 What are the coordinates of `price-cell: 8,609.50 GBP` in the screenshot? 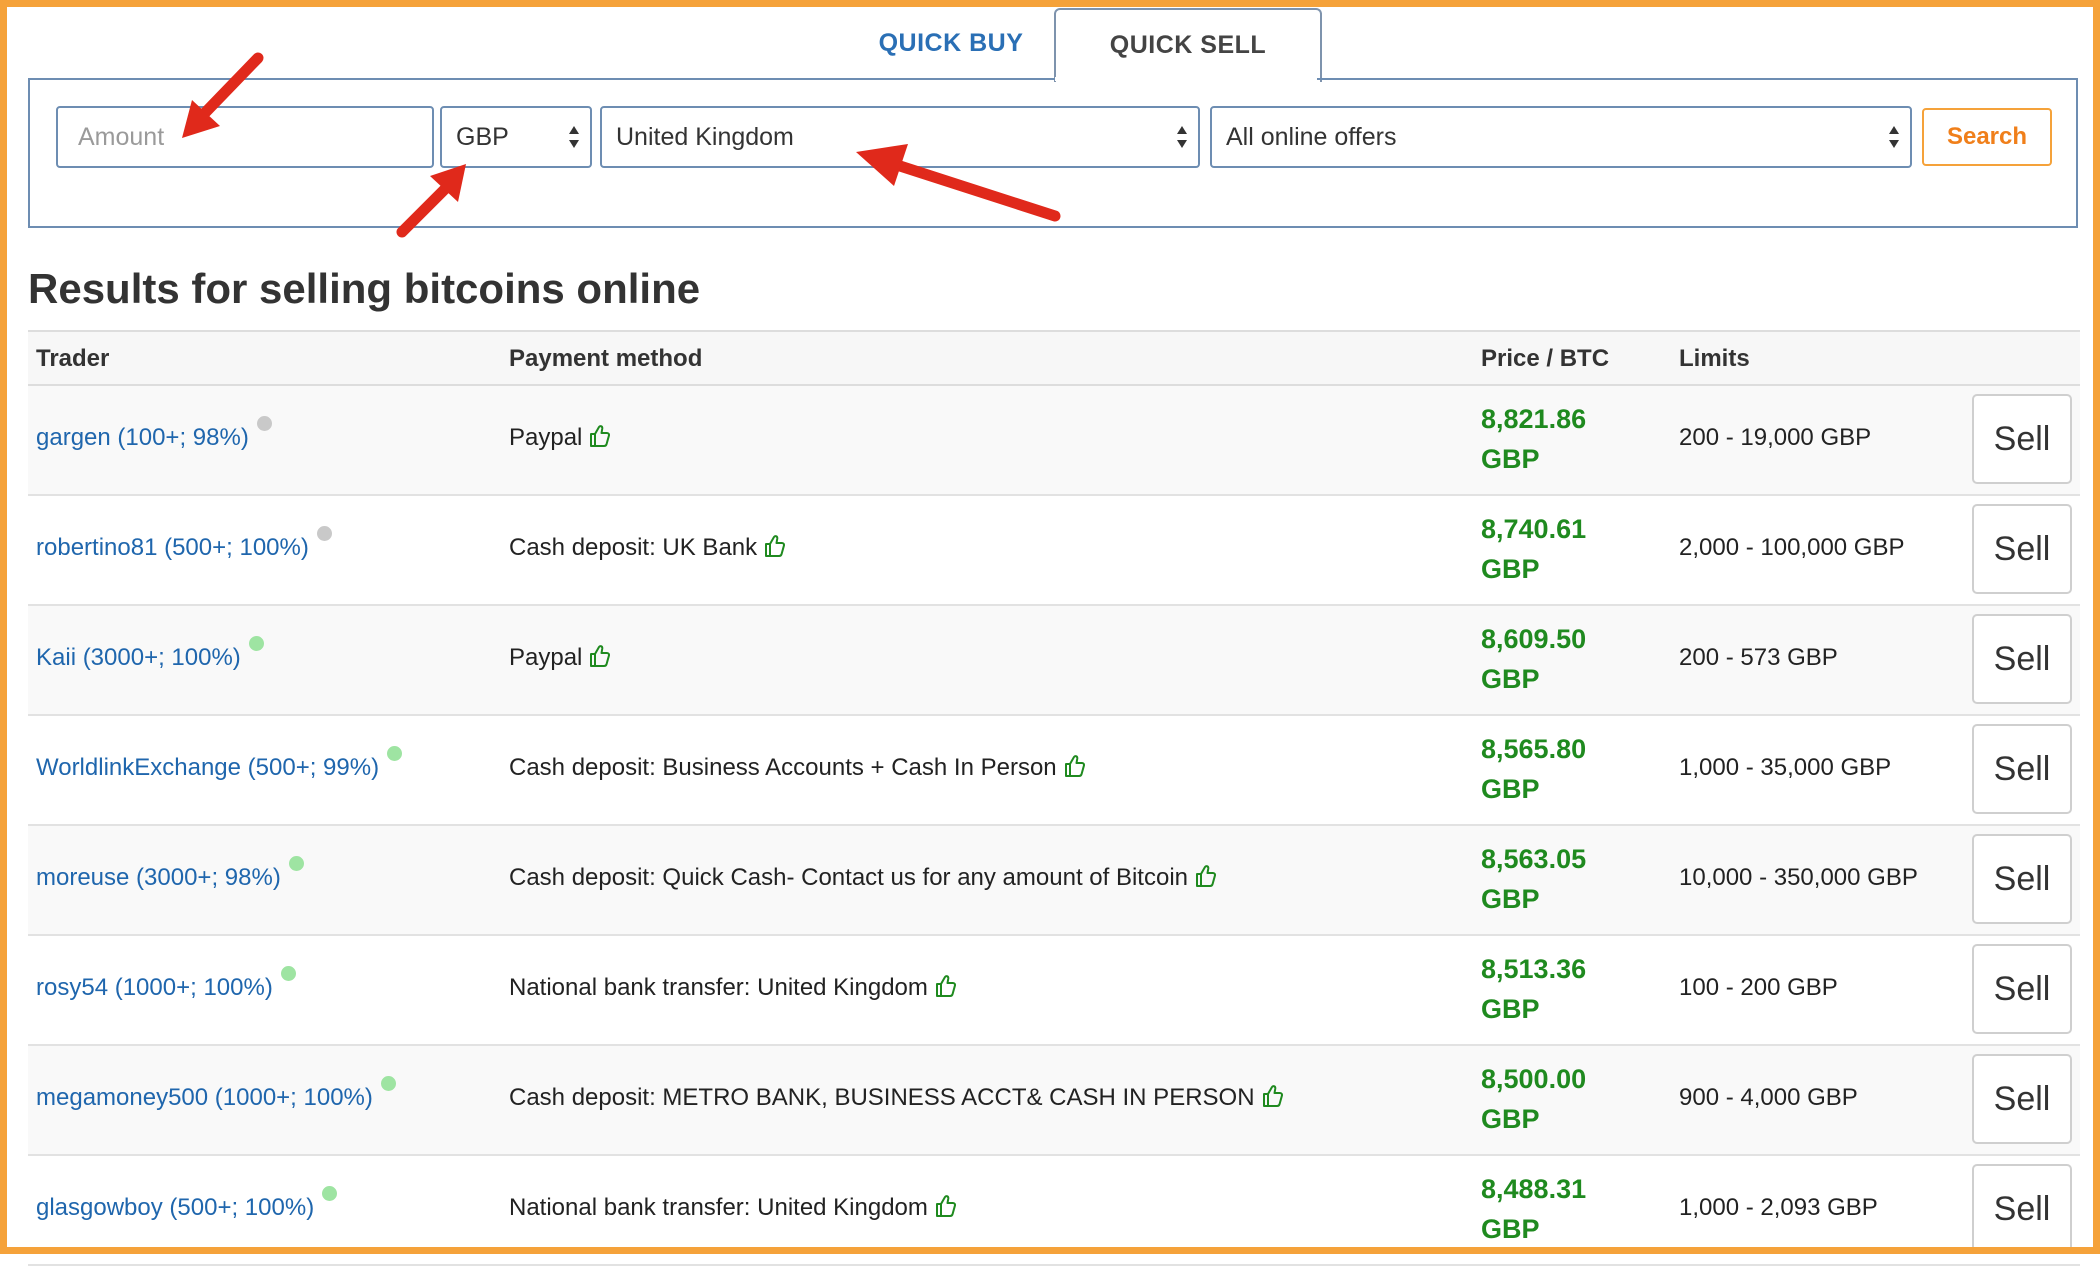 It's located at (1533, 659).